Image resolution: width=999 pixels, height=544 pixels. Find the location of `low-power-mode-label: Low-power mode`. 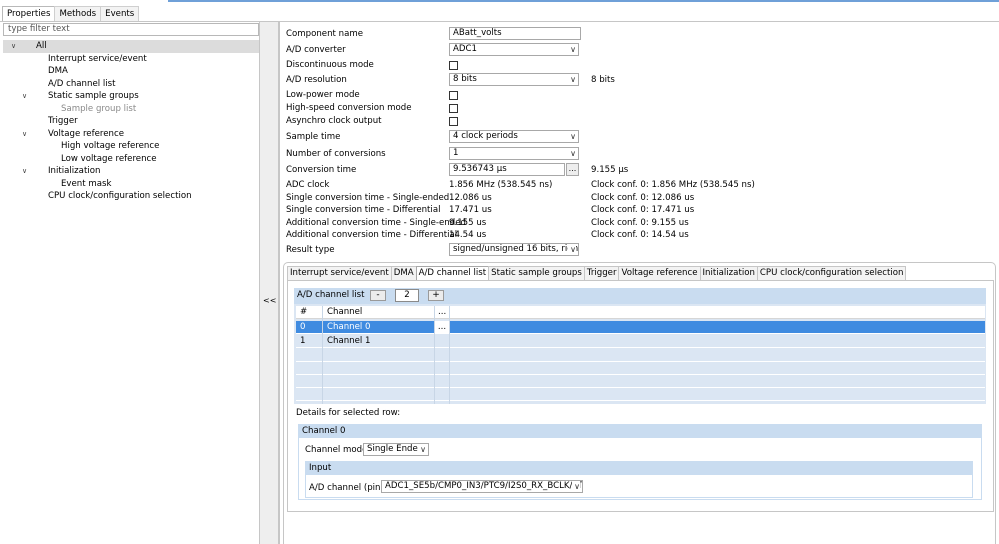

low-power-mode-label: Low-power mode is located at coordinates (323, 95).